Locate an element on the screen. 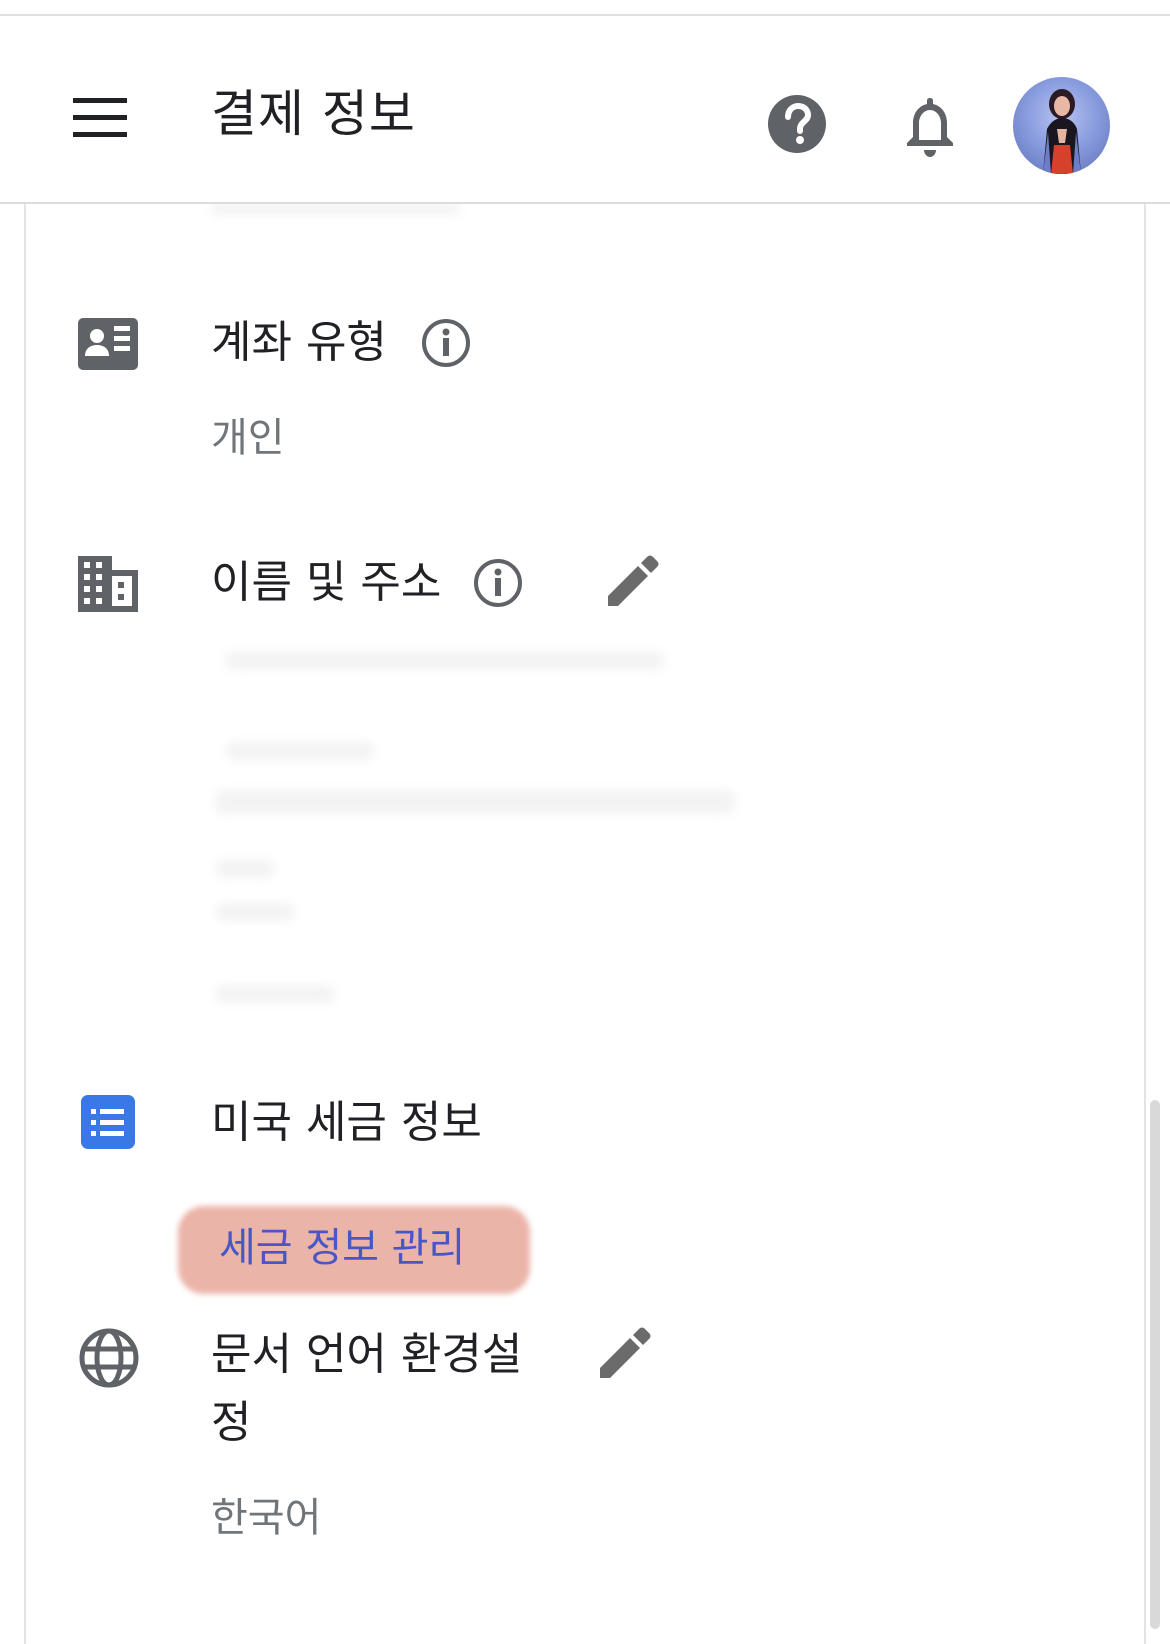  manage-tax-info-link: 세금 정보 관리 is located at coordinates (342, 1248).